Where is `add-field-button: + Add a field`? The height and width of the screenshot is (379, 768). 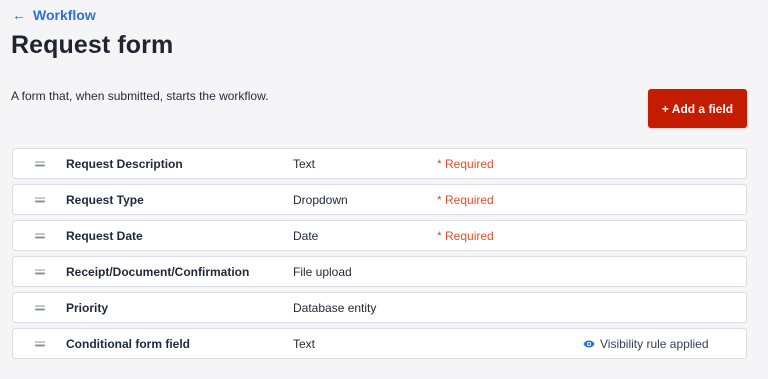
add-field-button: + Add a field is located at coordinates (697, 108).